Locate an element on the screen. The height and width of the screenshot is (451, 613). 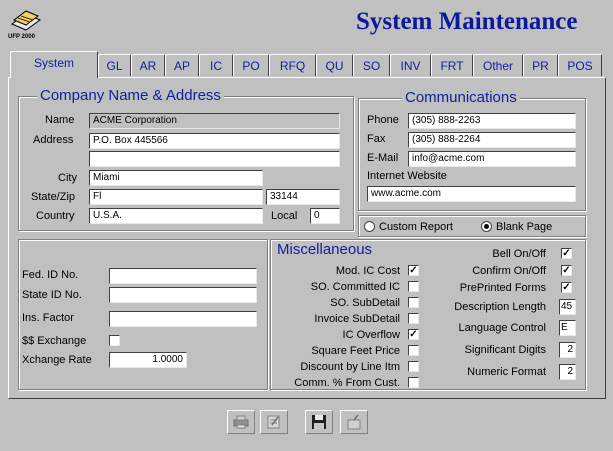
comm-pct-label: Comm. % From Cust. is located at coordinates (347, 383).